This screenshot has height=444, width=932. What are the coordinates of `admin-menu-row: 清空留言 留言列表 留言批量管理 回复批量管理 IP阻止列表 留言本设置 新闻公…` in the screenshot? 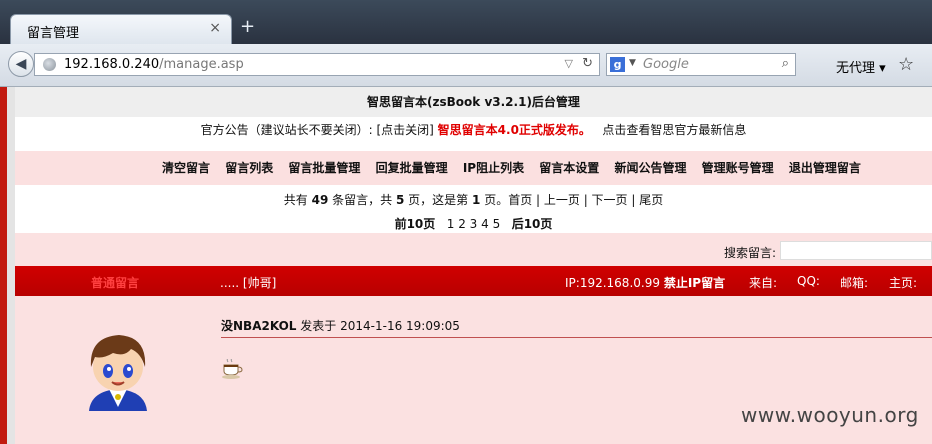 It's located at (473, 168).